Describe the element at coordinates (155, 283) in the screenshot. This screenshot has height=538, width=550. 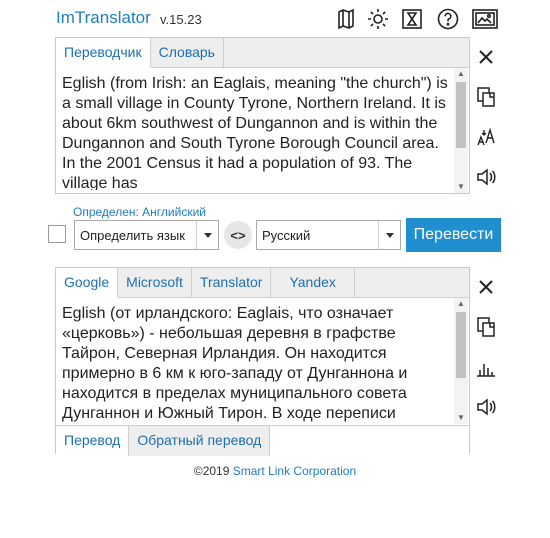
I see `tab-microsoft: Microsoft` at that location.